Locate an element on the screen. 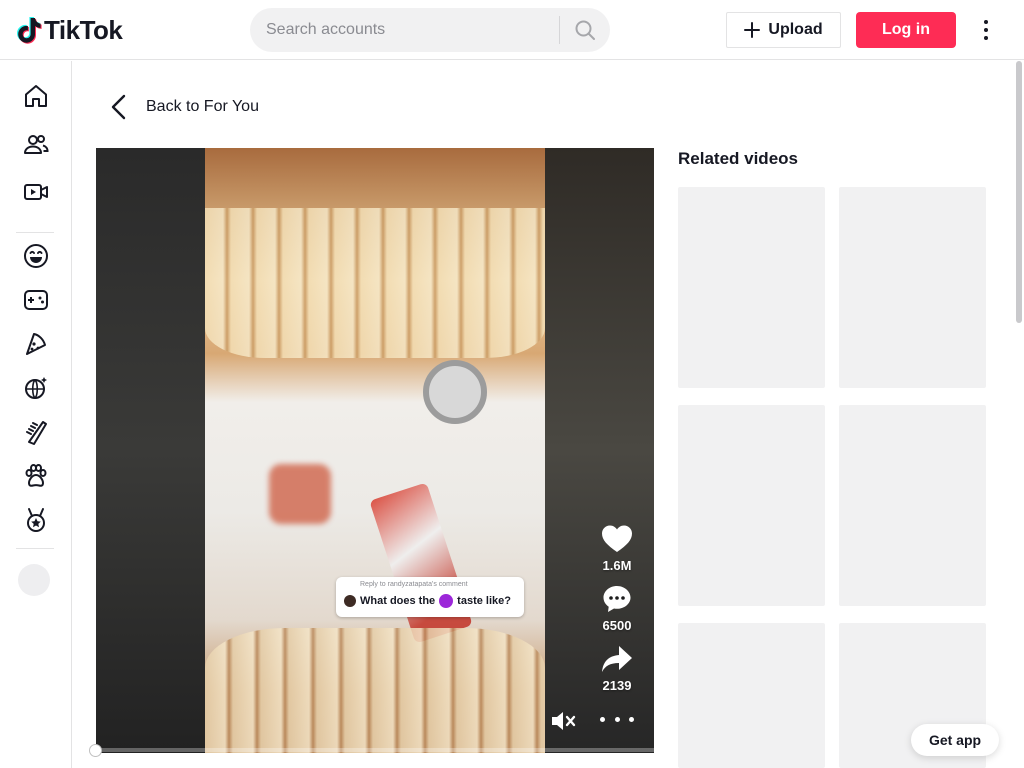 This screenshot has height=768, width=1024. left-sidebar is located at coordinates (36, 414).